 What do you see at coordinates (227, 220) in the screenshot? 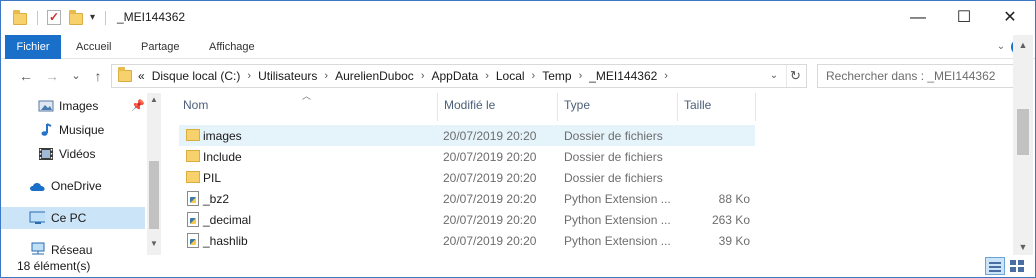
I see `file-name: _decimal` at bounding box center [227, 220].